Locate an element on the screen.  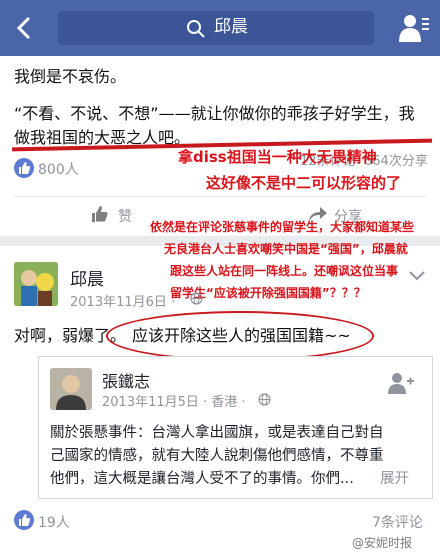
like-button: 赞 is located at coordinates (125, 216).